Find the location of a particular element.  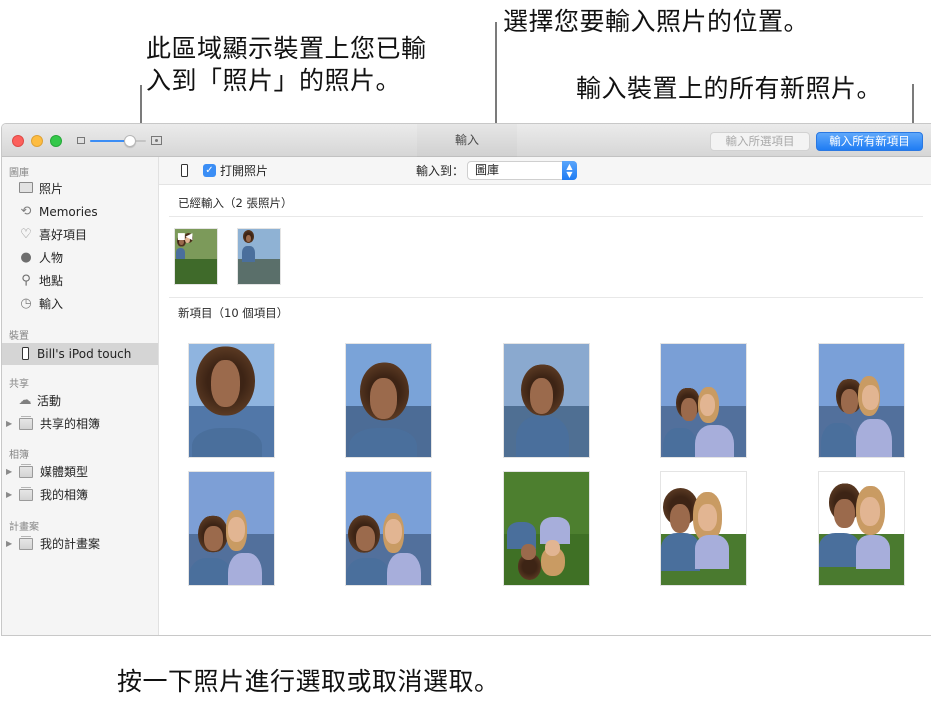

slider-thumb is located at coordinates (130, 141).